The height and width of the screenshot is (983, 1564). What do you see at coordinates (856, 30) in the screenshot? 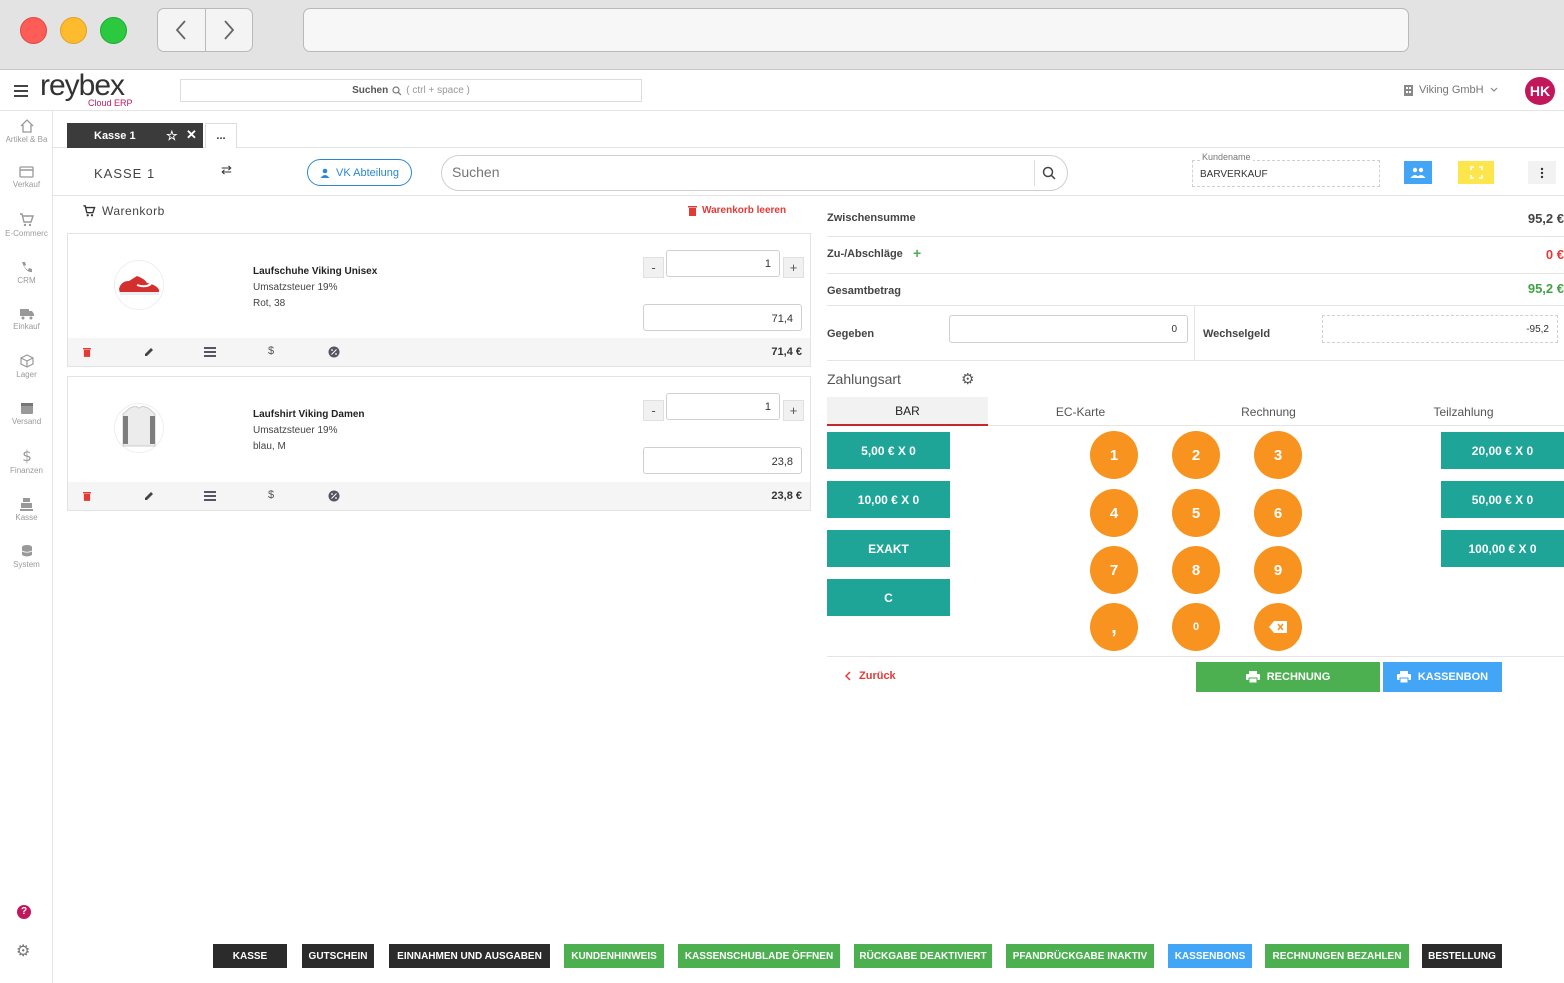
I see `address-bar` at bounding box center [856, 30].